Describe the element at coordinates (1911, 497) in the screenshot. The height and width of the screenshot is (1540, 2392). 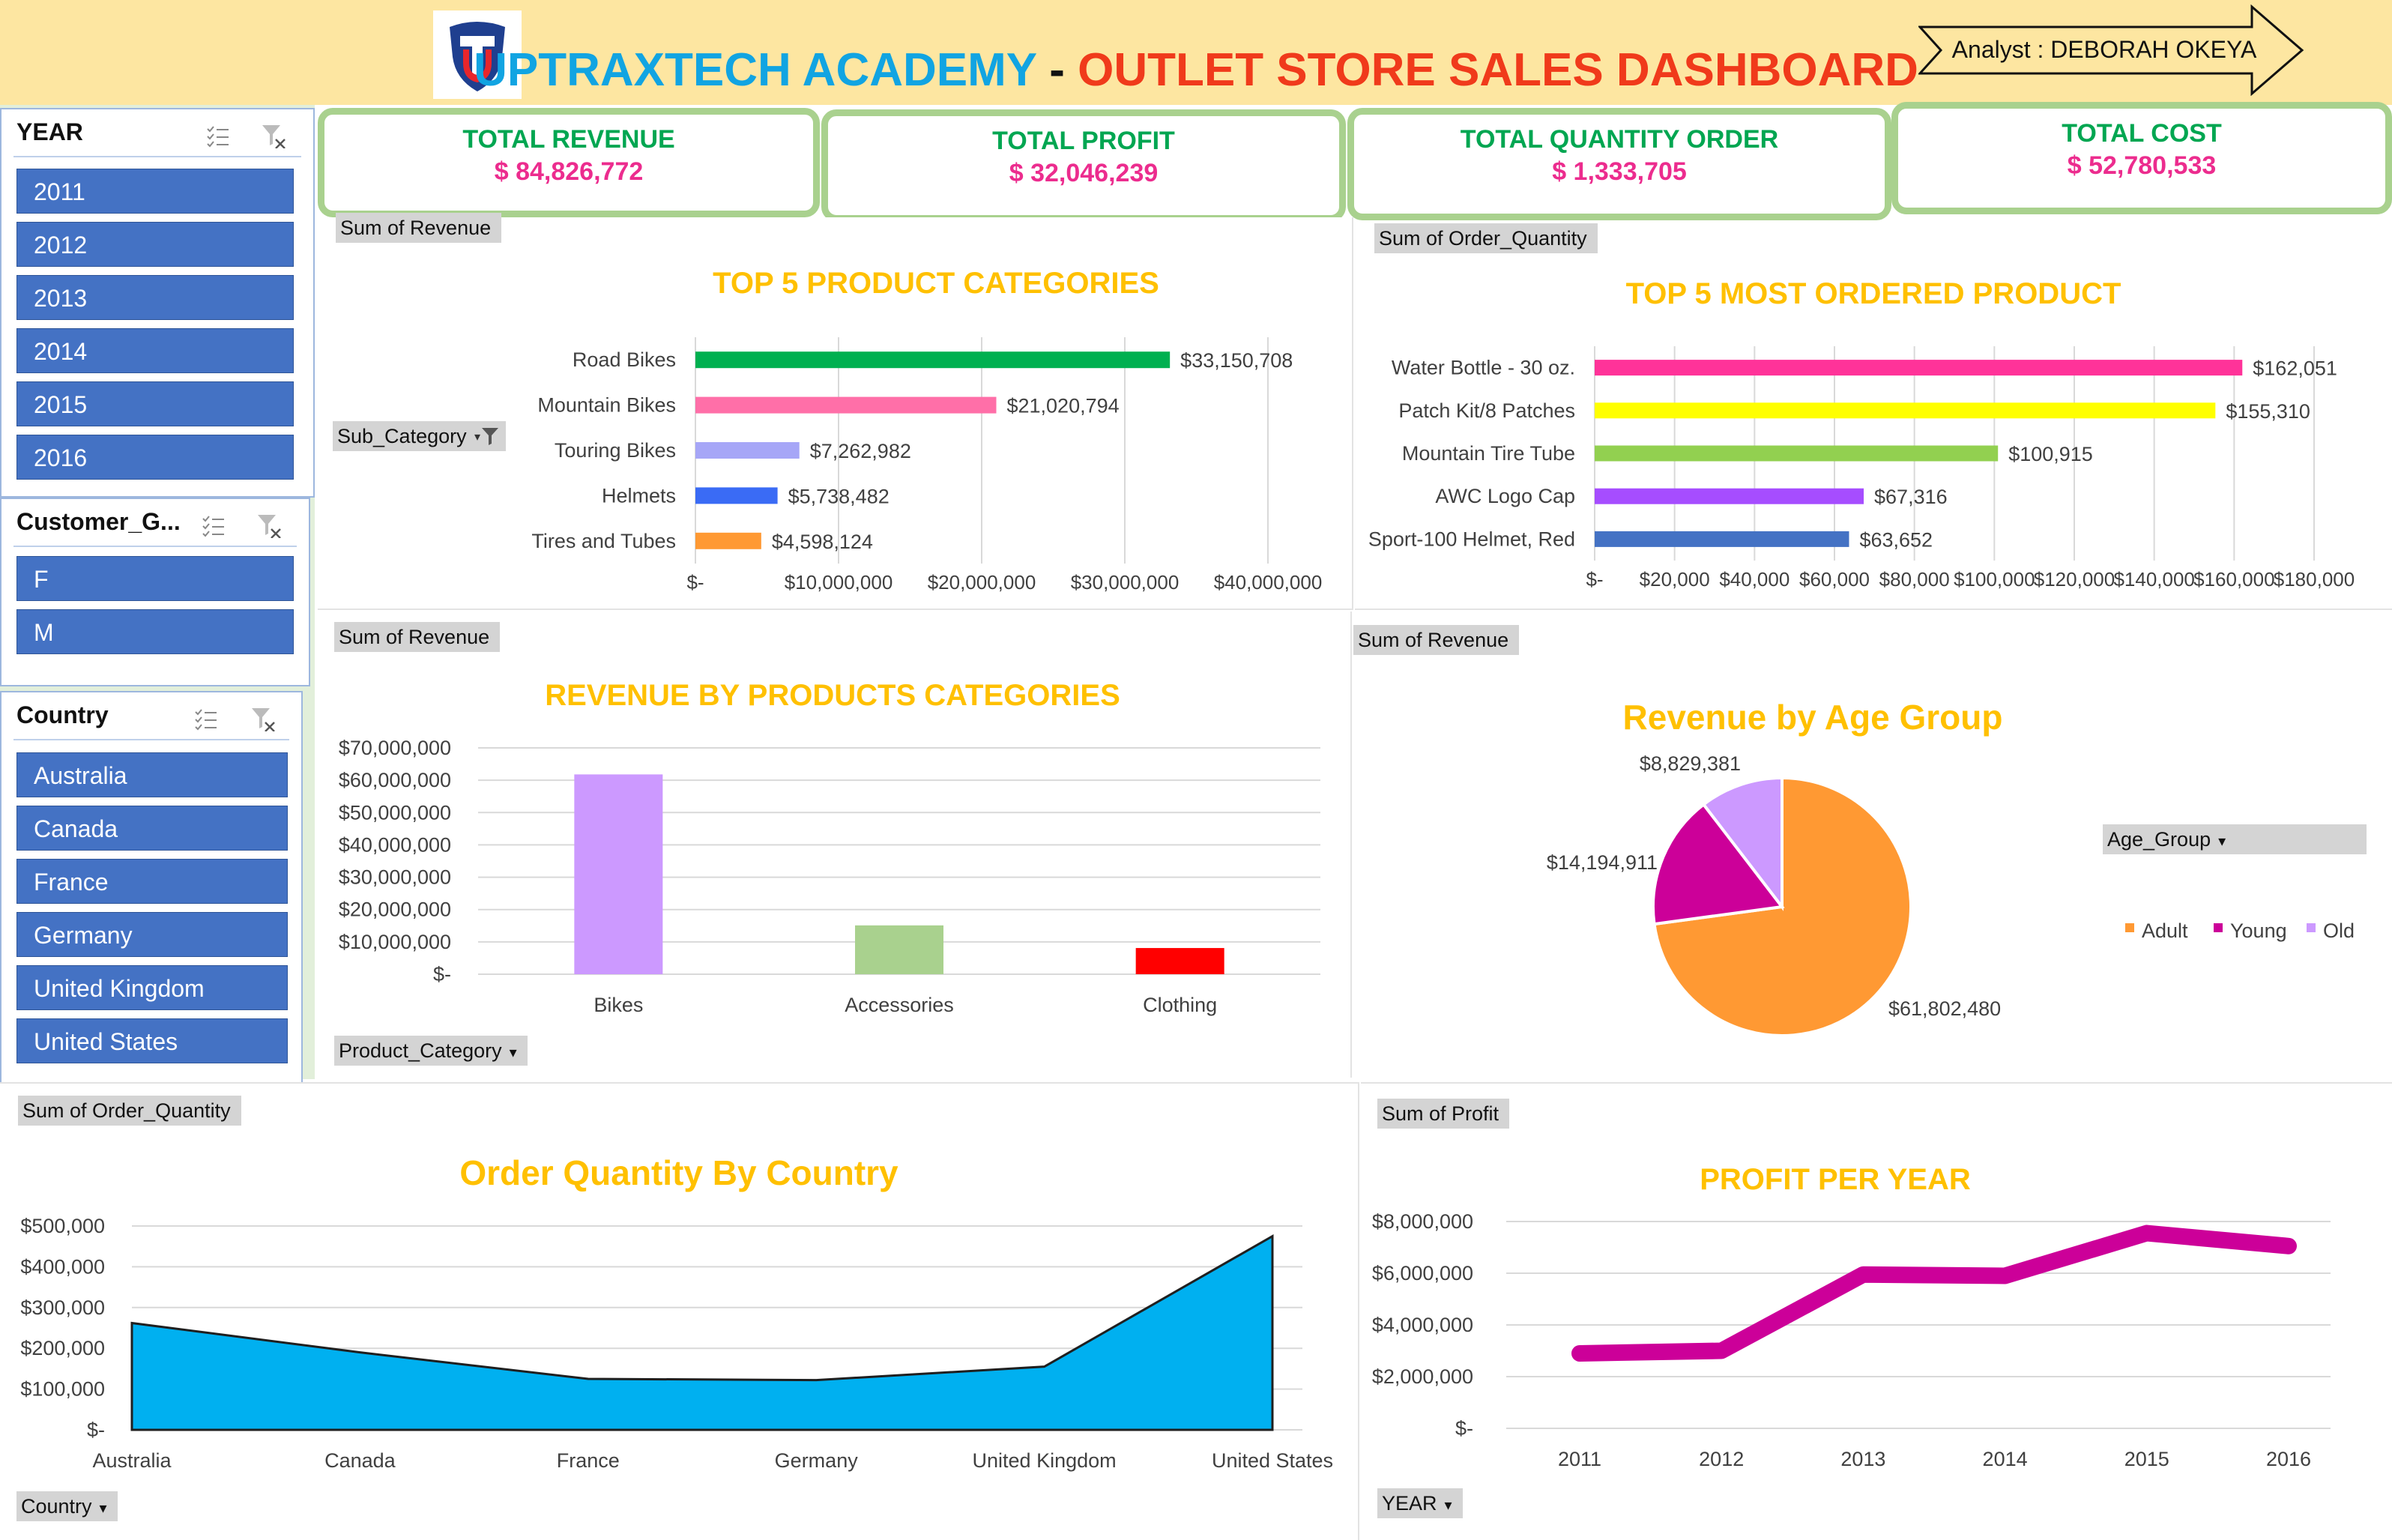
I see `data-label: $67,316` at that location.